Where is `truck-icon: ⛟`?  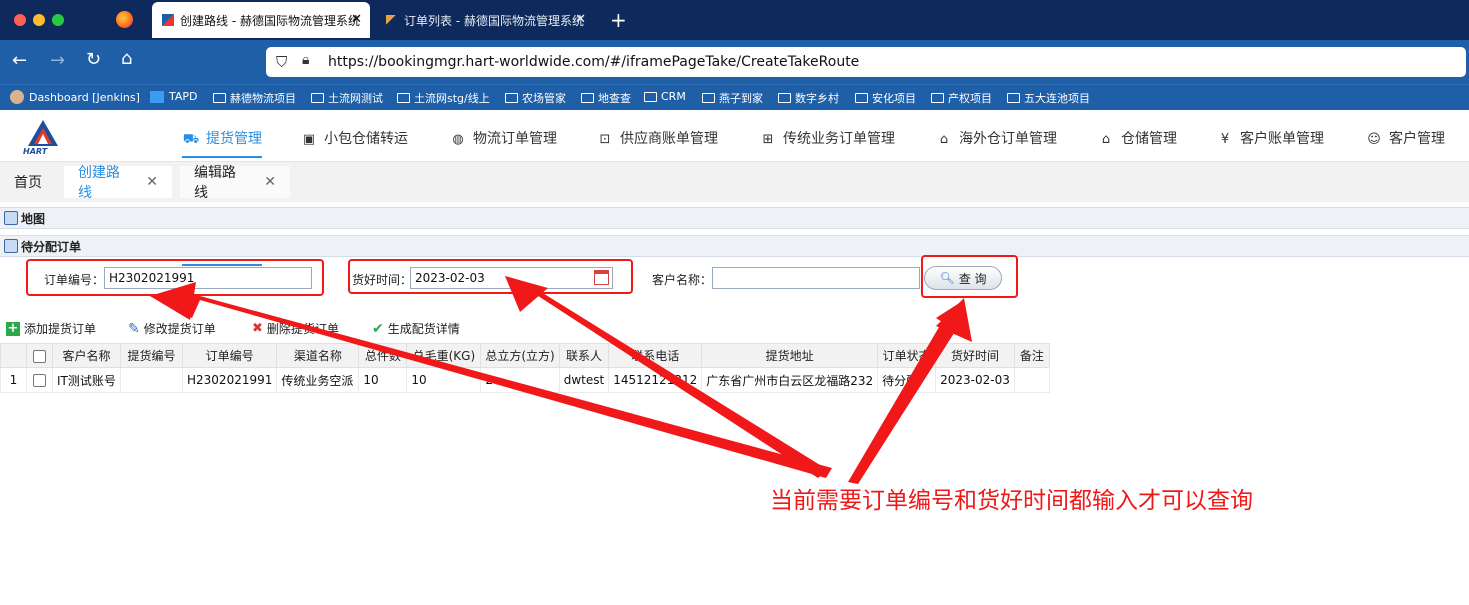
truck-icon: ⛟ is located at coordinates (191, 139).